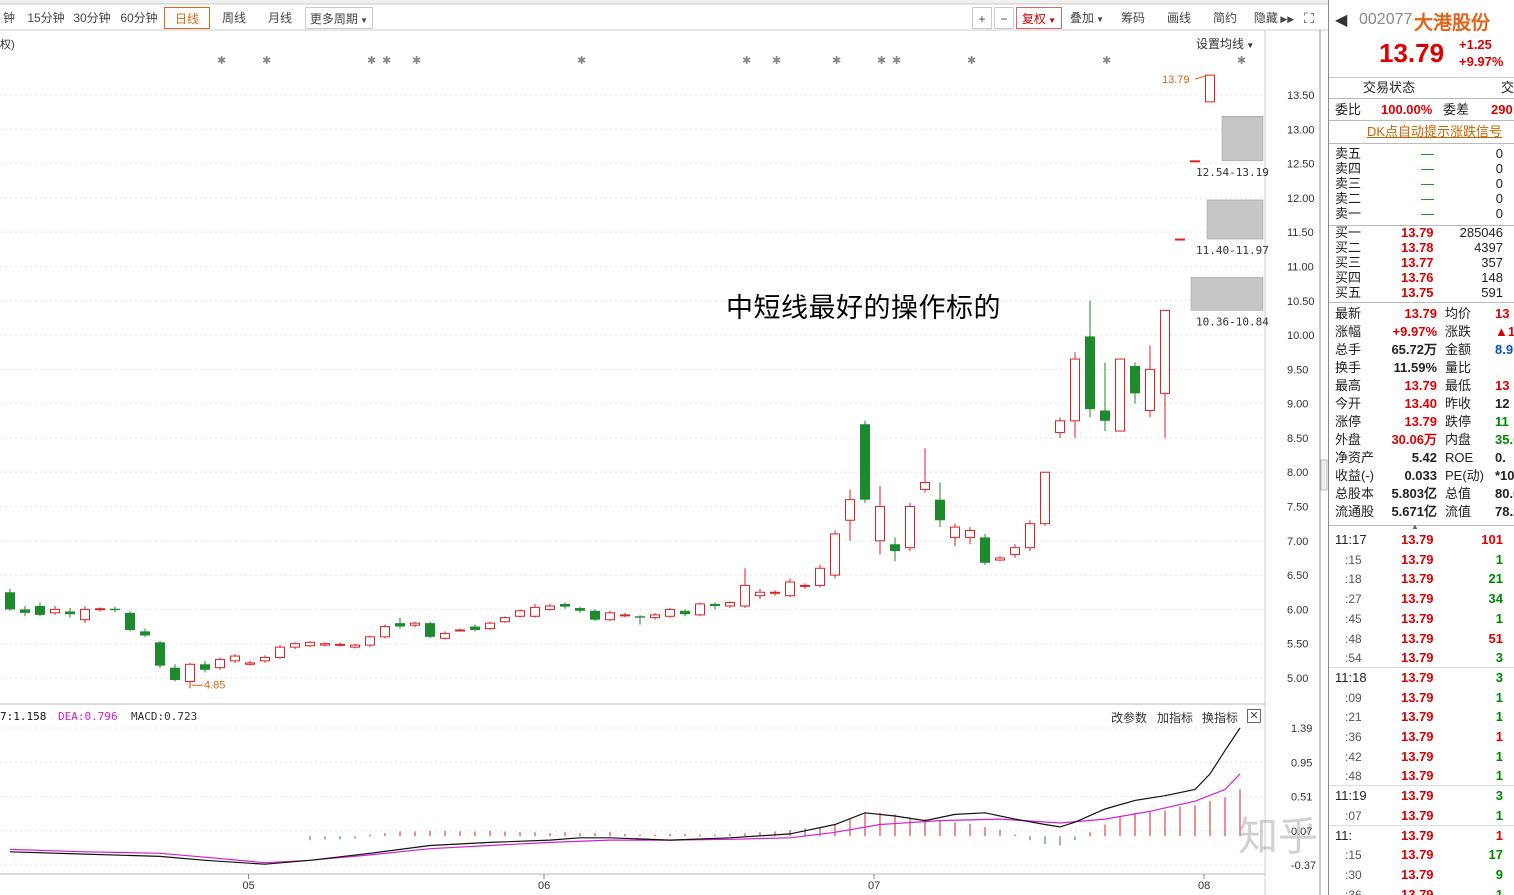 The height and width of the screenshot is (895, 1514). Describe the element at coordinates (234, 18) in the screenshot. I see `period-tab-weekly: 周线` at that location.